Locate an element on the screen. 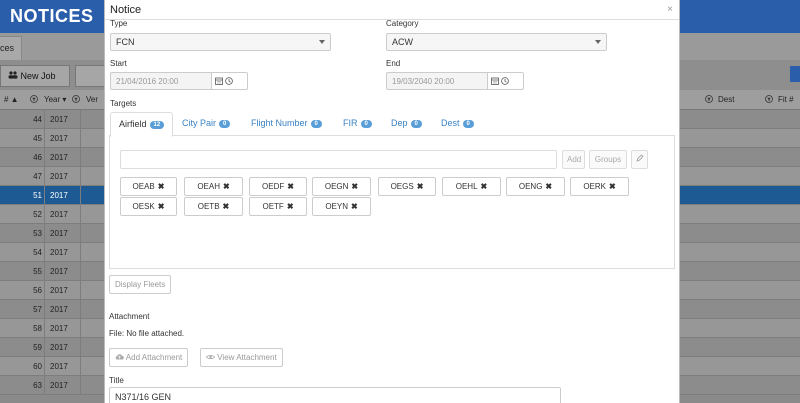 The image size is (800, 403). type-select: FCN is located at coordinates (220, 42).